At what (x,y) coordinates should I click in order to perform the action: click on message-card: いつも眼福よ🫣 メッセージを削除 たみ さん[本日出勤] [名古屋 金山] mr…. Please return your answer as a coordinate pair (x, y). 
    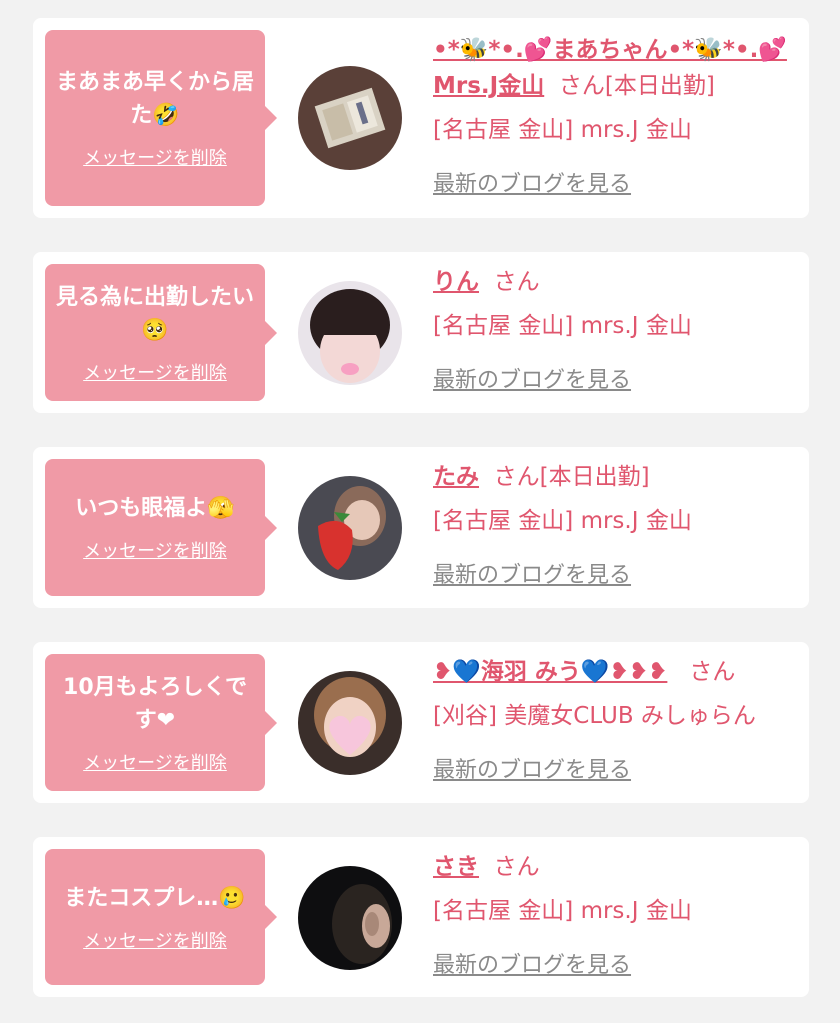
    Looking at the image, I should click on (421, 527).